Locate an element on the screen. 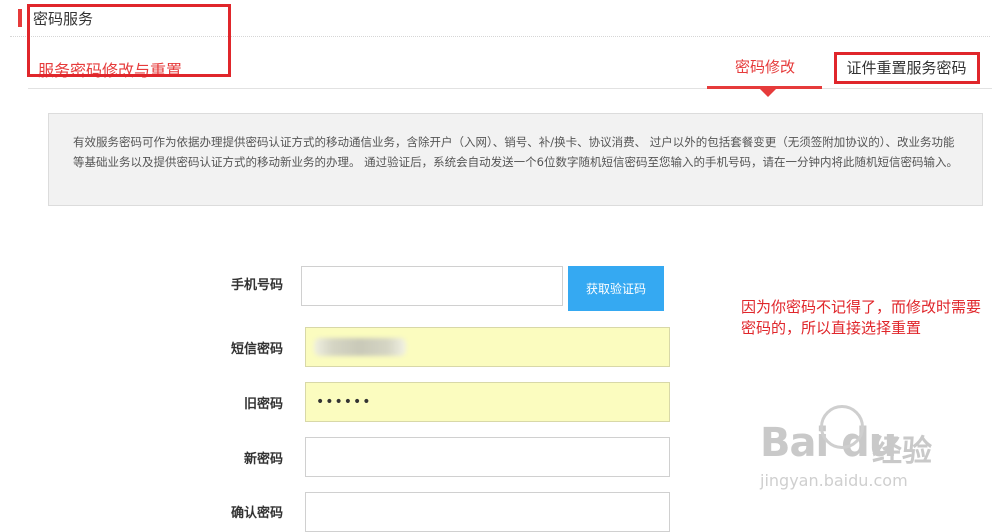 The width and height of the screenshot is (993, 532). old-password-label: 旧密码 is located at coordinates (263, 404).